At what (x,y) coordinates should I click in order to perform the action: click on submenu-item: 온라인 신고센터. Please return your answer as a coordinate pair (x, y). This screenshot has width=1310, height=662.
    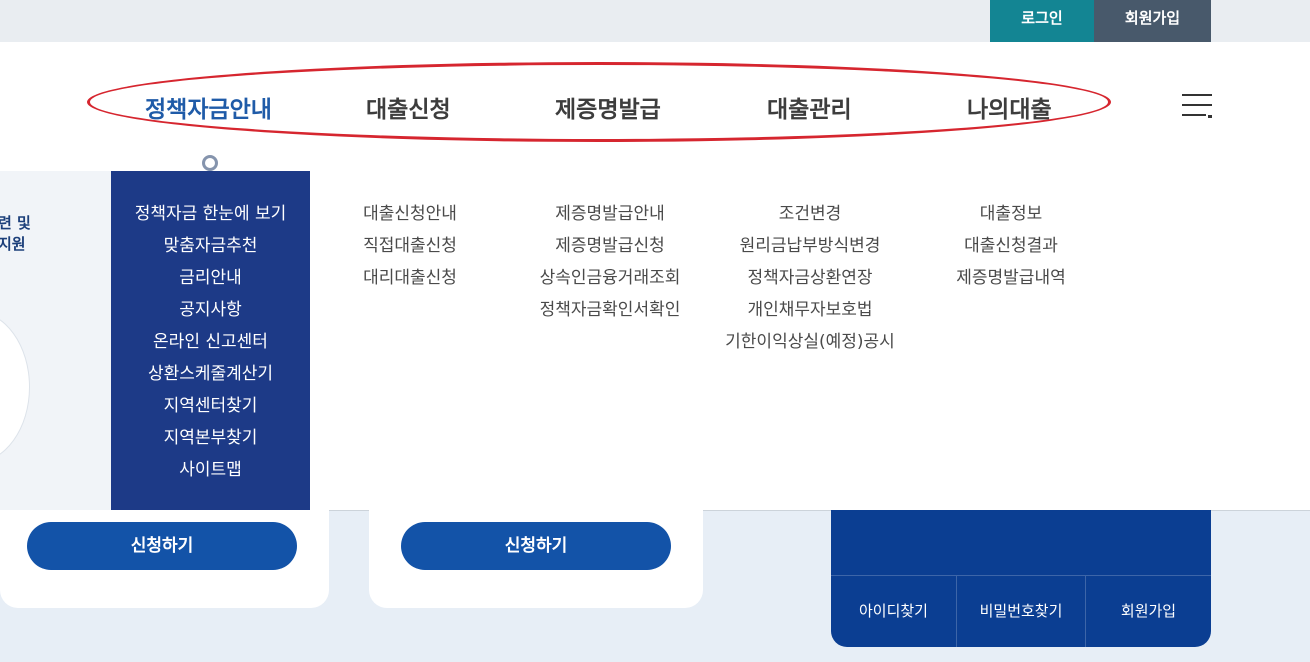
    Looking at the image, I should click on (210, 342).